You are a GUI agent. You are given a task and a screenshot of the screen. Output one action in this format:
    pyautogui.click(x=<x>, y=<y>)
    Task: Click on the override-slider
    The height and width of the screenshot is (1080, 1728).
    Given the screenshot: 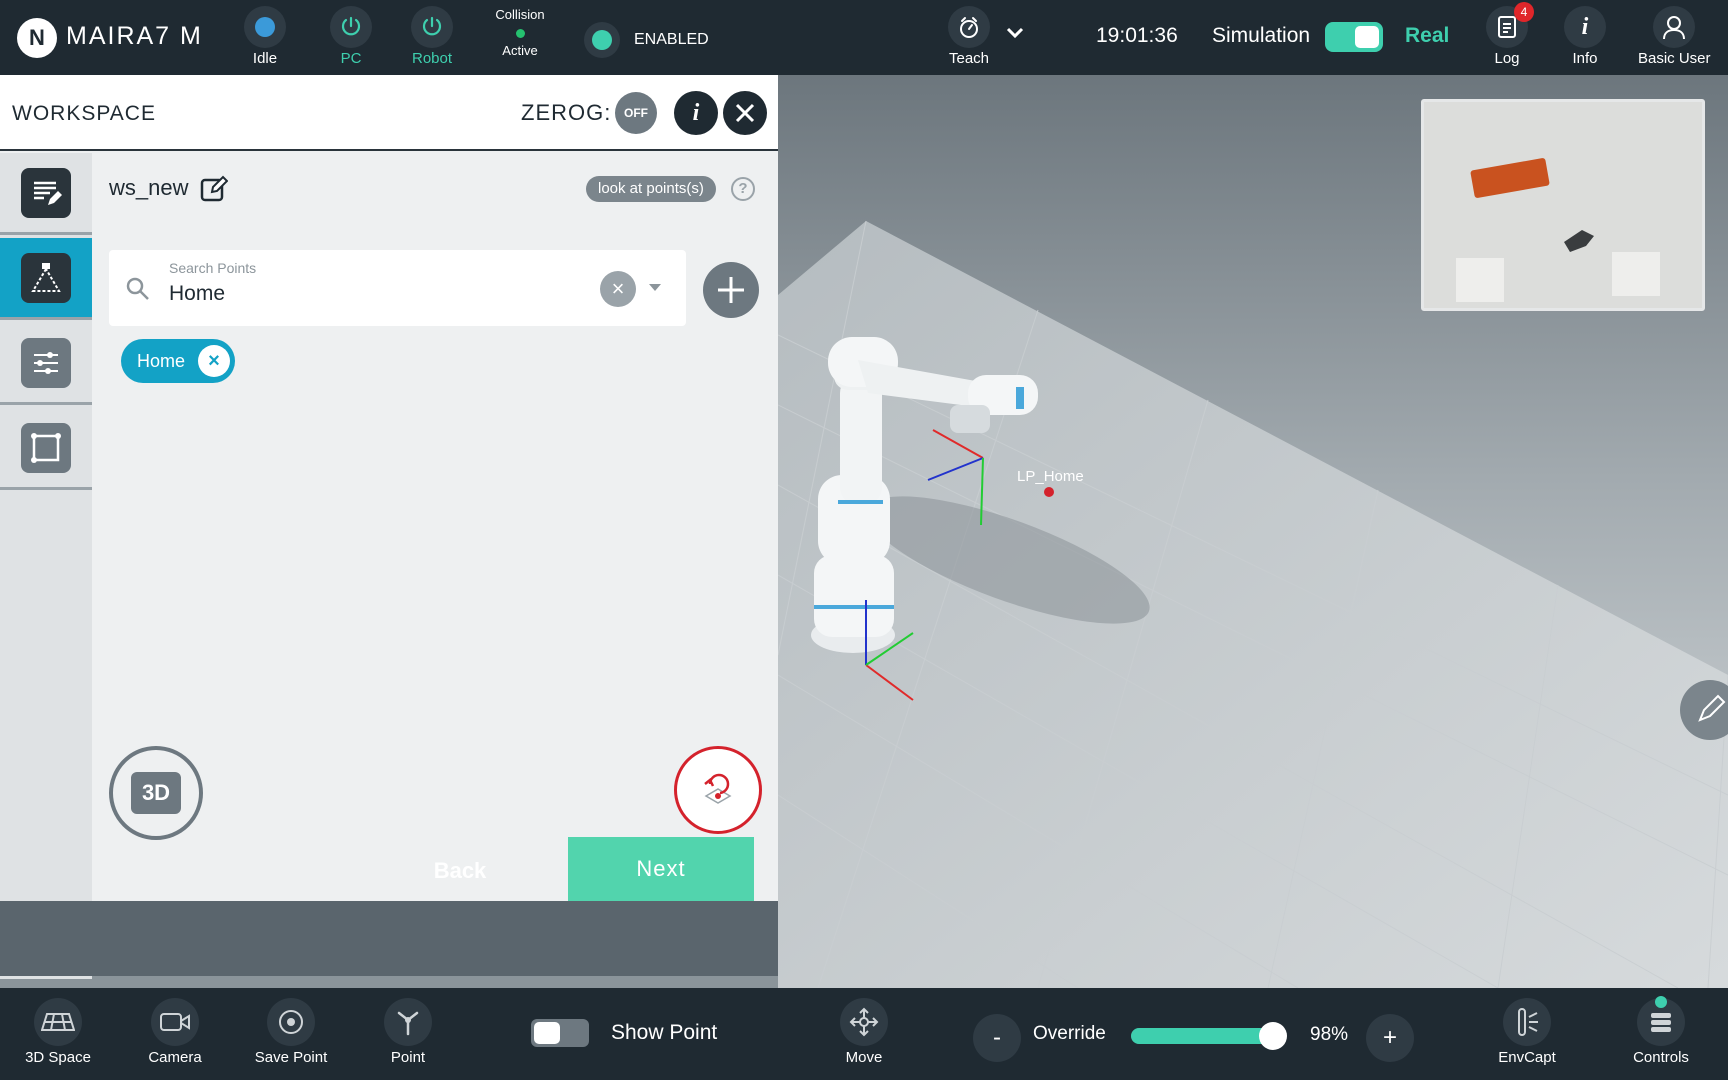 What is the action you would take?
    pyautogui.click(x=1209, y=1036)
    